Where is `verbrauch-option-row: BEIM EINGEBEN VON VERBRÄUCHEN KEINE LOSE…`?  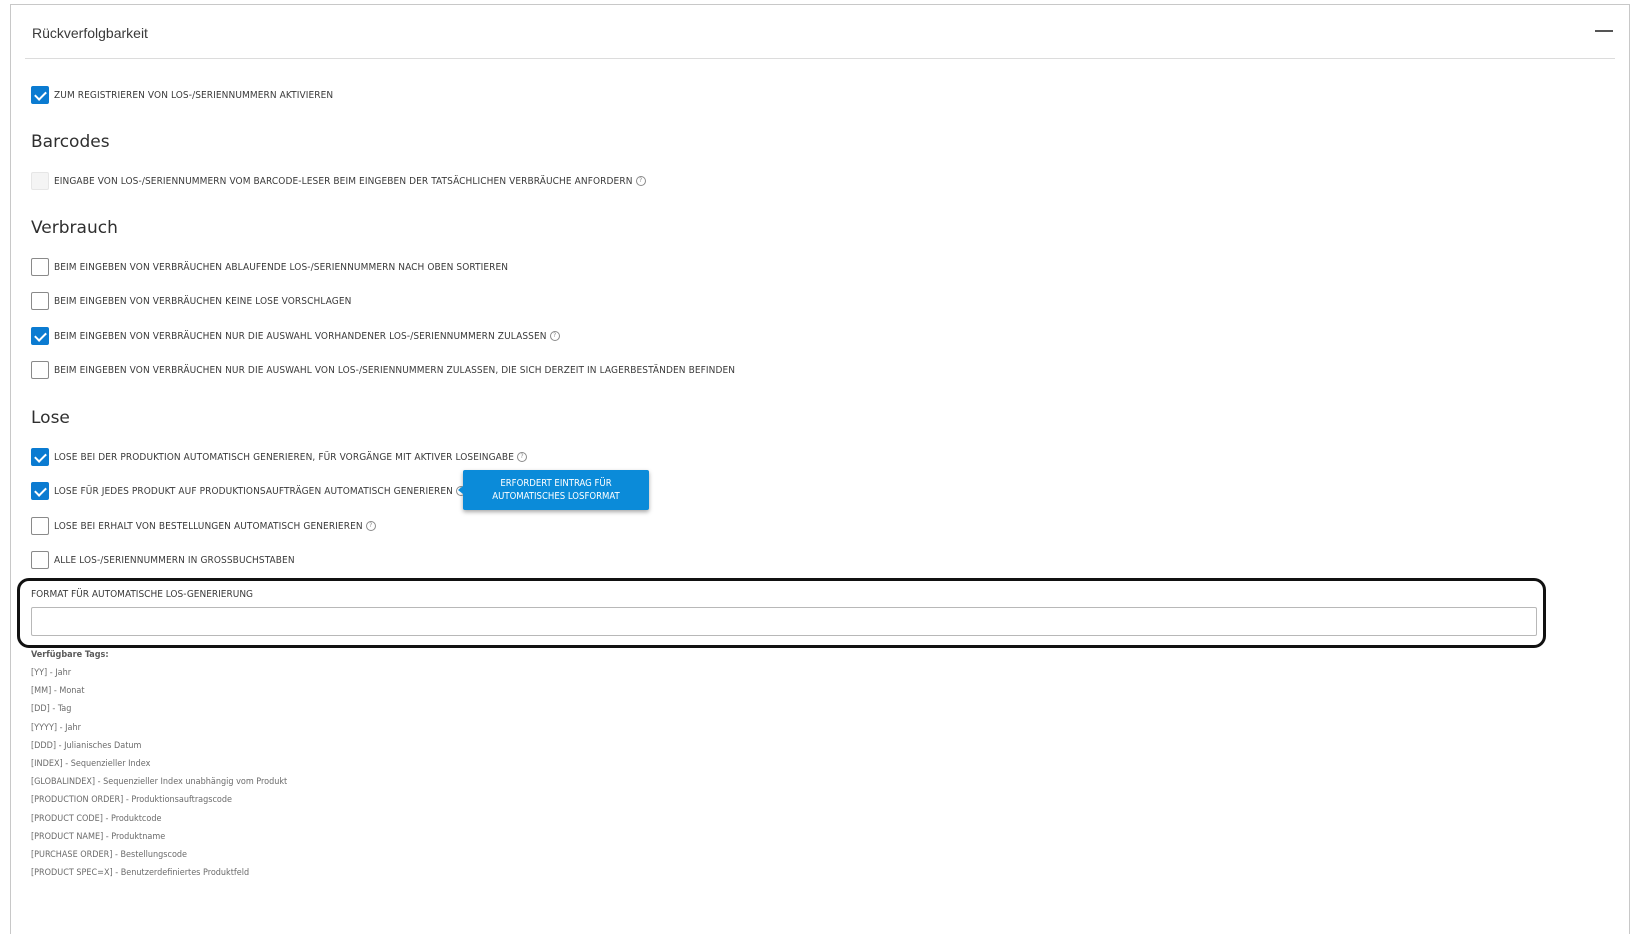
verbrauch-option-row: BEIM EINGEBEN VON VERBRÄUCHEN KEINE LOSE… is located at coordinates (191, 301).